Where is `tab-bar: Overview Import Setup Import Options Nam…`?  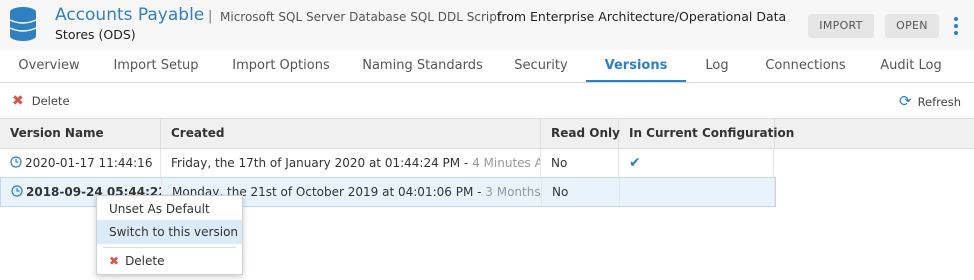 tab-bar: Overview Import Setup Import Options Nam… is located at coordinates (487, 66).